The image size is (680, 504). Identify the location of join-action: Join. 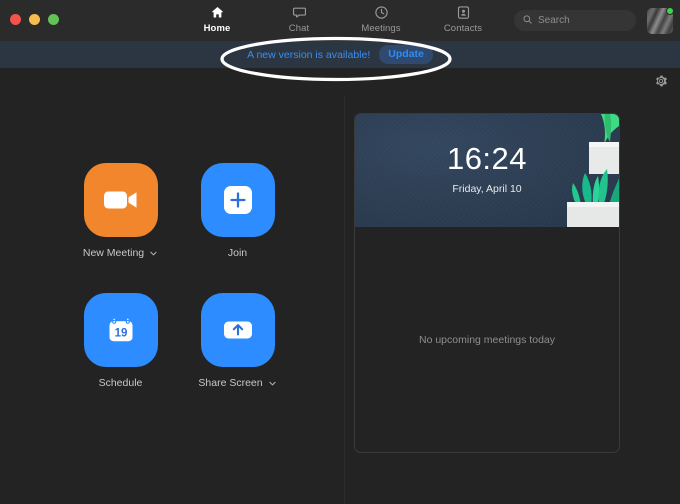
(237, 211).